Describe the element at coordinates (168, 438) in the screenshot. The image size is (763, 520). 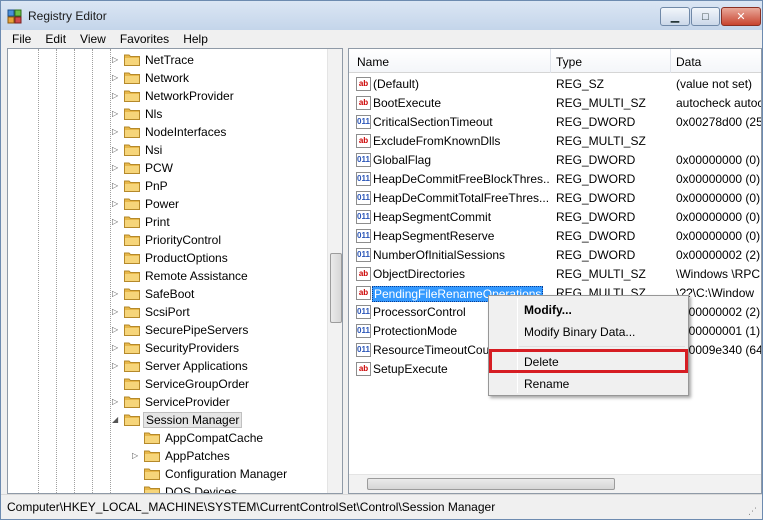
I see `tree-item: AppCompatCache` at that location.